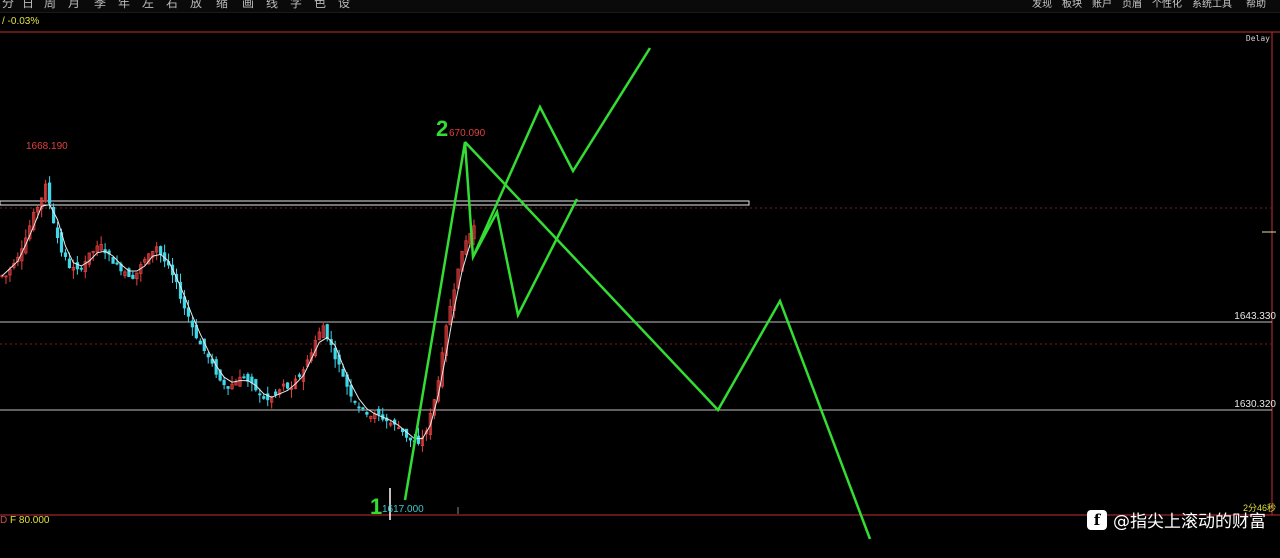 The width and height of the screenshot is (1280, 558). I want to click on delay-label: Delay, so click(1257, 38).